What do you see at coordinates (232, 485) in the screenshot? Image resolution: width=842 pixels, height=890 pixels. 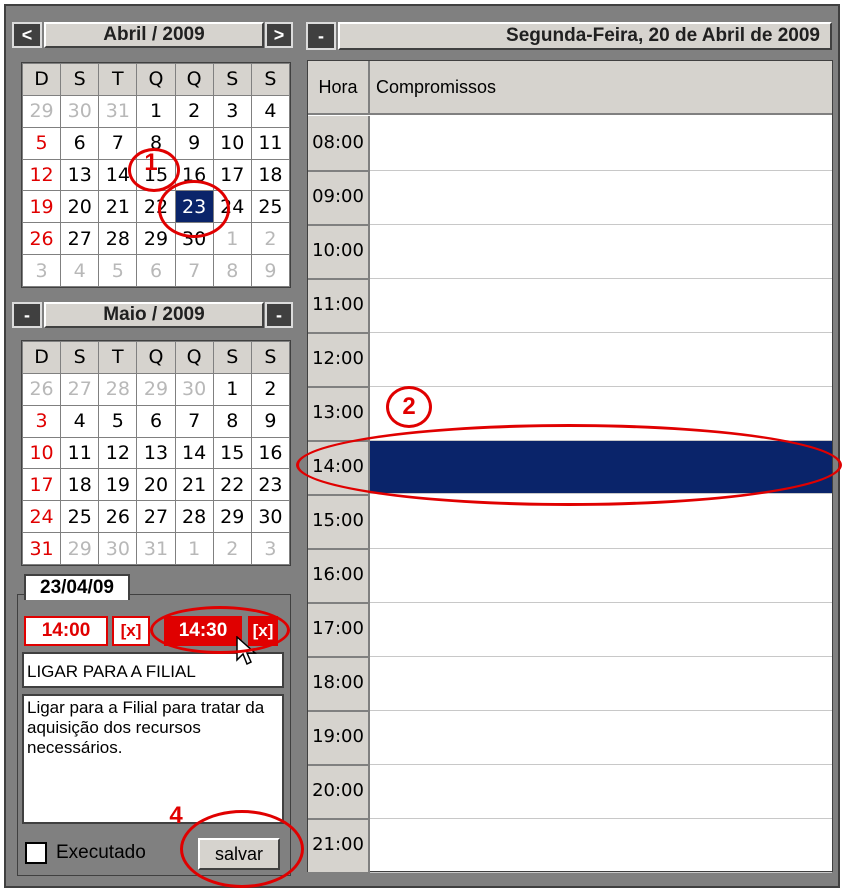 I see `may-day-cell: 22` at bounding box center [232, 485].